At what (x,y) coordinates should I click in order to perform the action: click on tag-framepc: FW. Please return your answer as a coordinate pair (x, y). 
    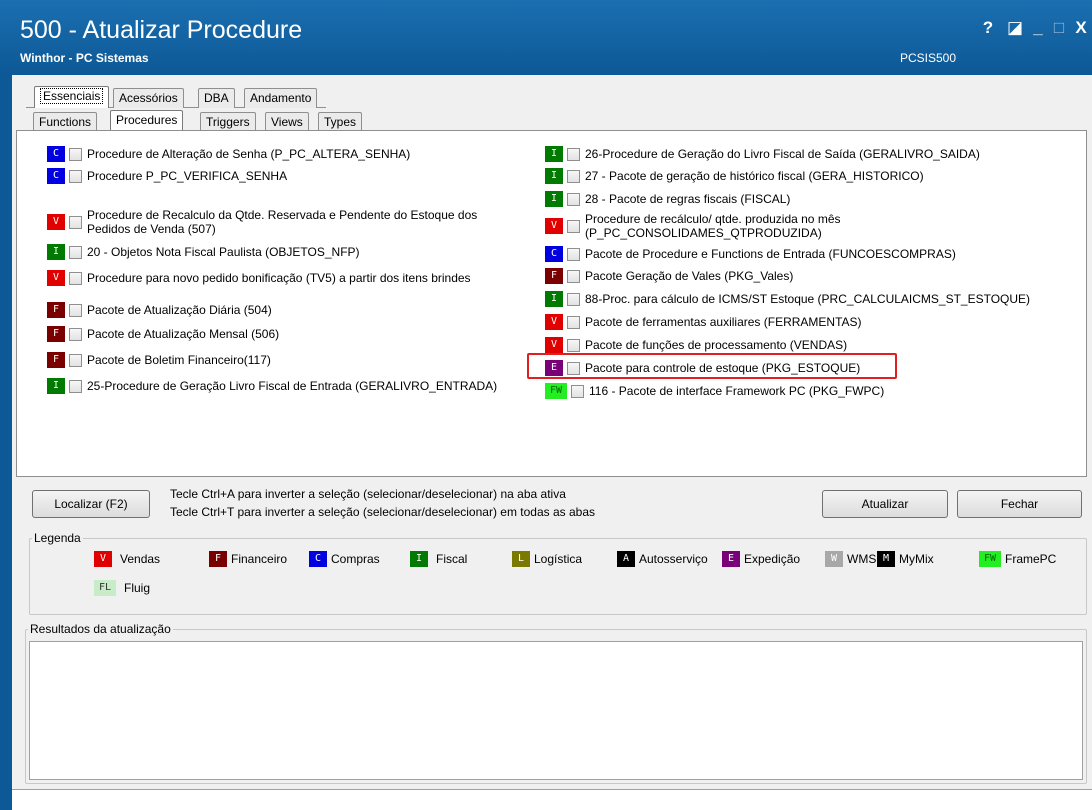
    Looking at the image, I should click on (556, 391).